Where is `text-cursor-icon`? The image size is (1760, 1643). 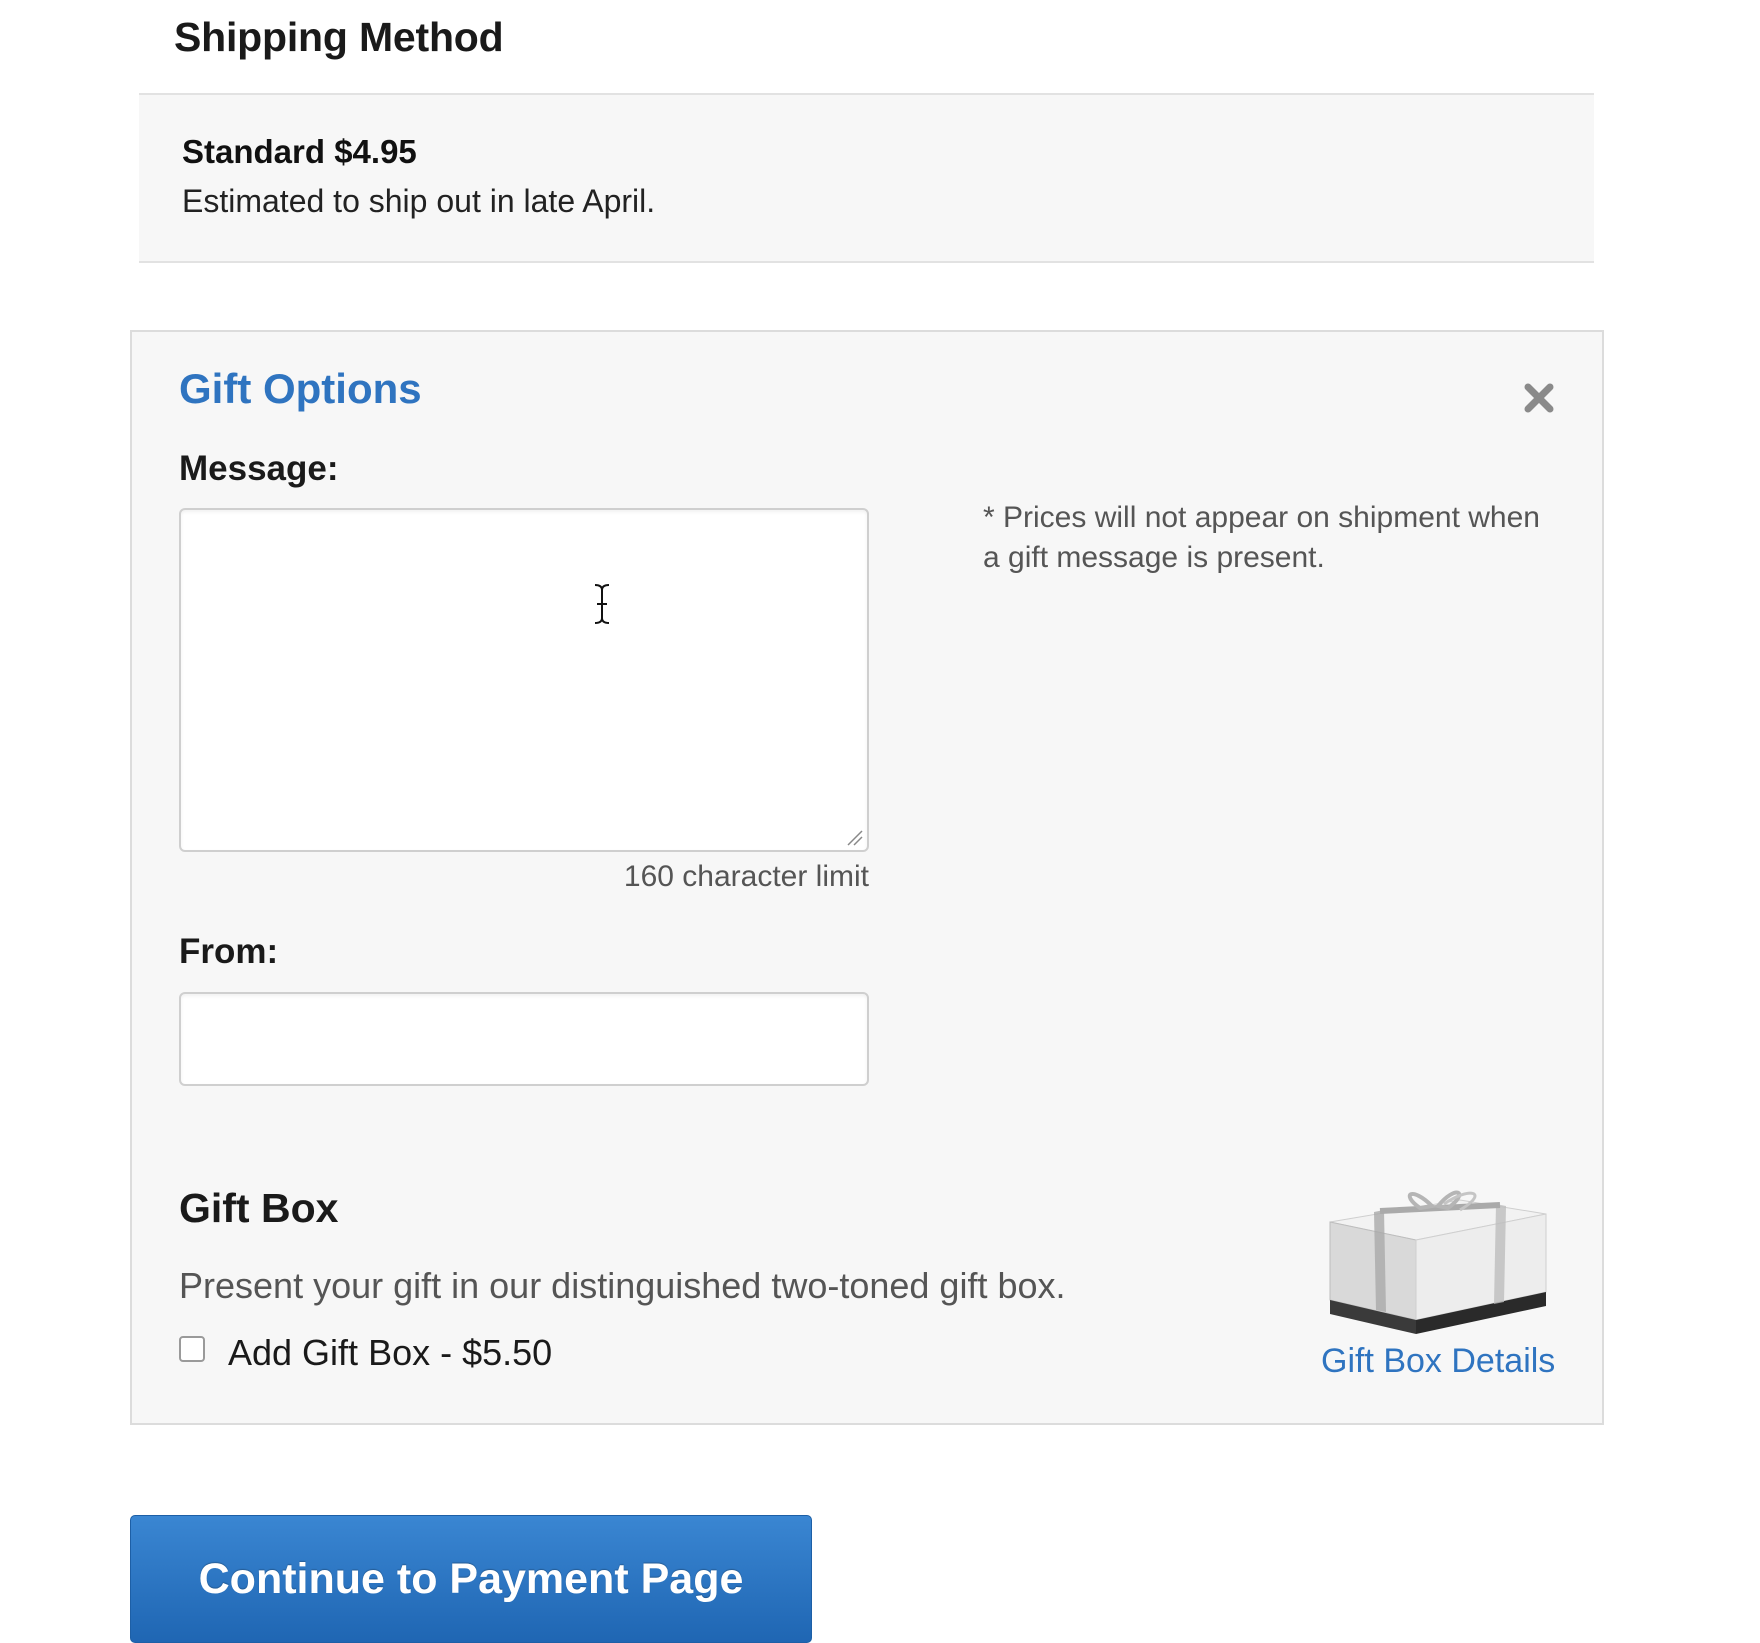 text-cursor-icon is located at coordinates (602, 604).